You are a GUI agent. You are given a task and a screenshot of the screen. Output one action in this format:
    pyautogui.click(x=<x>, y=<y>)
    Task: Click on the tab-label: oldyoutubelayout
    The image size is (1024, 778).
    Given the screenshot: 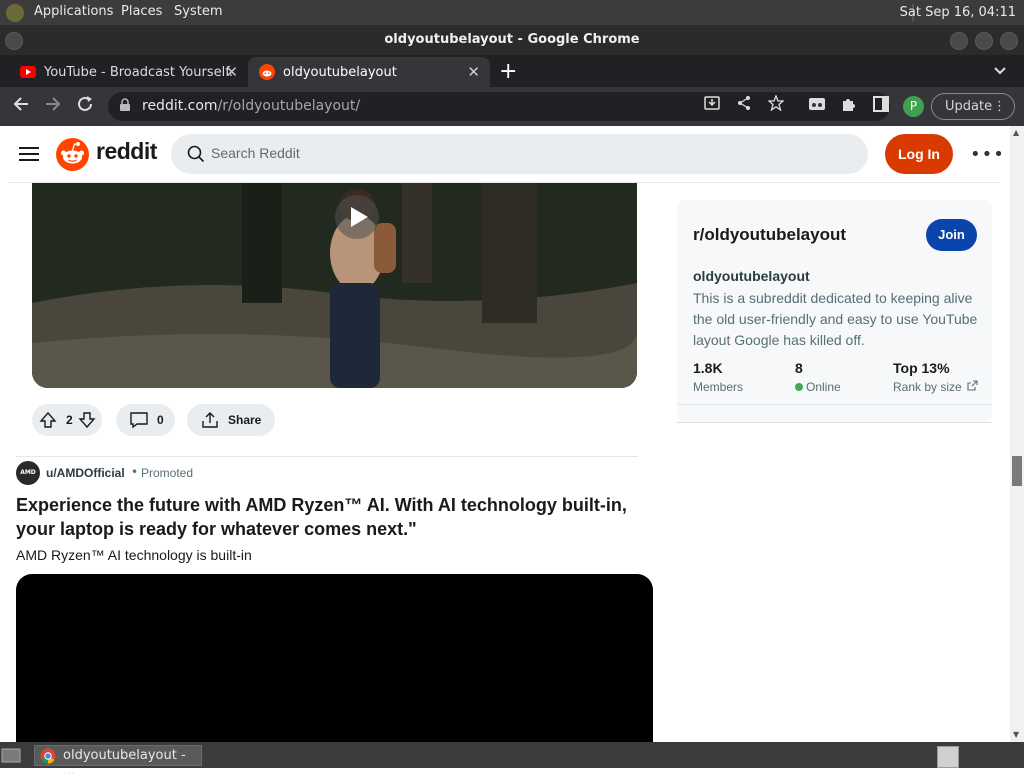 What is the action you would take?
    pyautogui.click(x=340, y=72)
    